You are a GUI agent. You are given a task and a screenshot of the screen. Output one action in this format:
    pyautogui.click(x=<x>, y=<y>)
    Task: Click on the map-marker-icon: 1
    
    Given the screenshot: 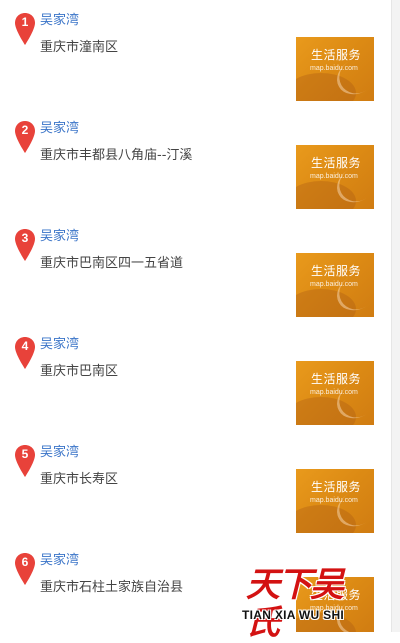 What is the action you would take?
    pyautogui.click(x=25, y=29)
    